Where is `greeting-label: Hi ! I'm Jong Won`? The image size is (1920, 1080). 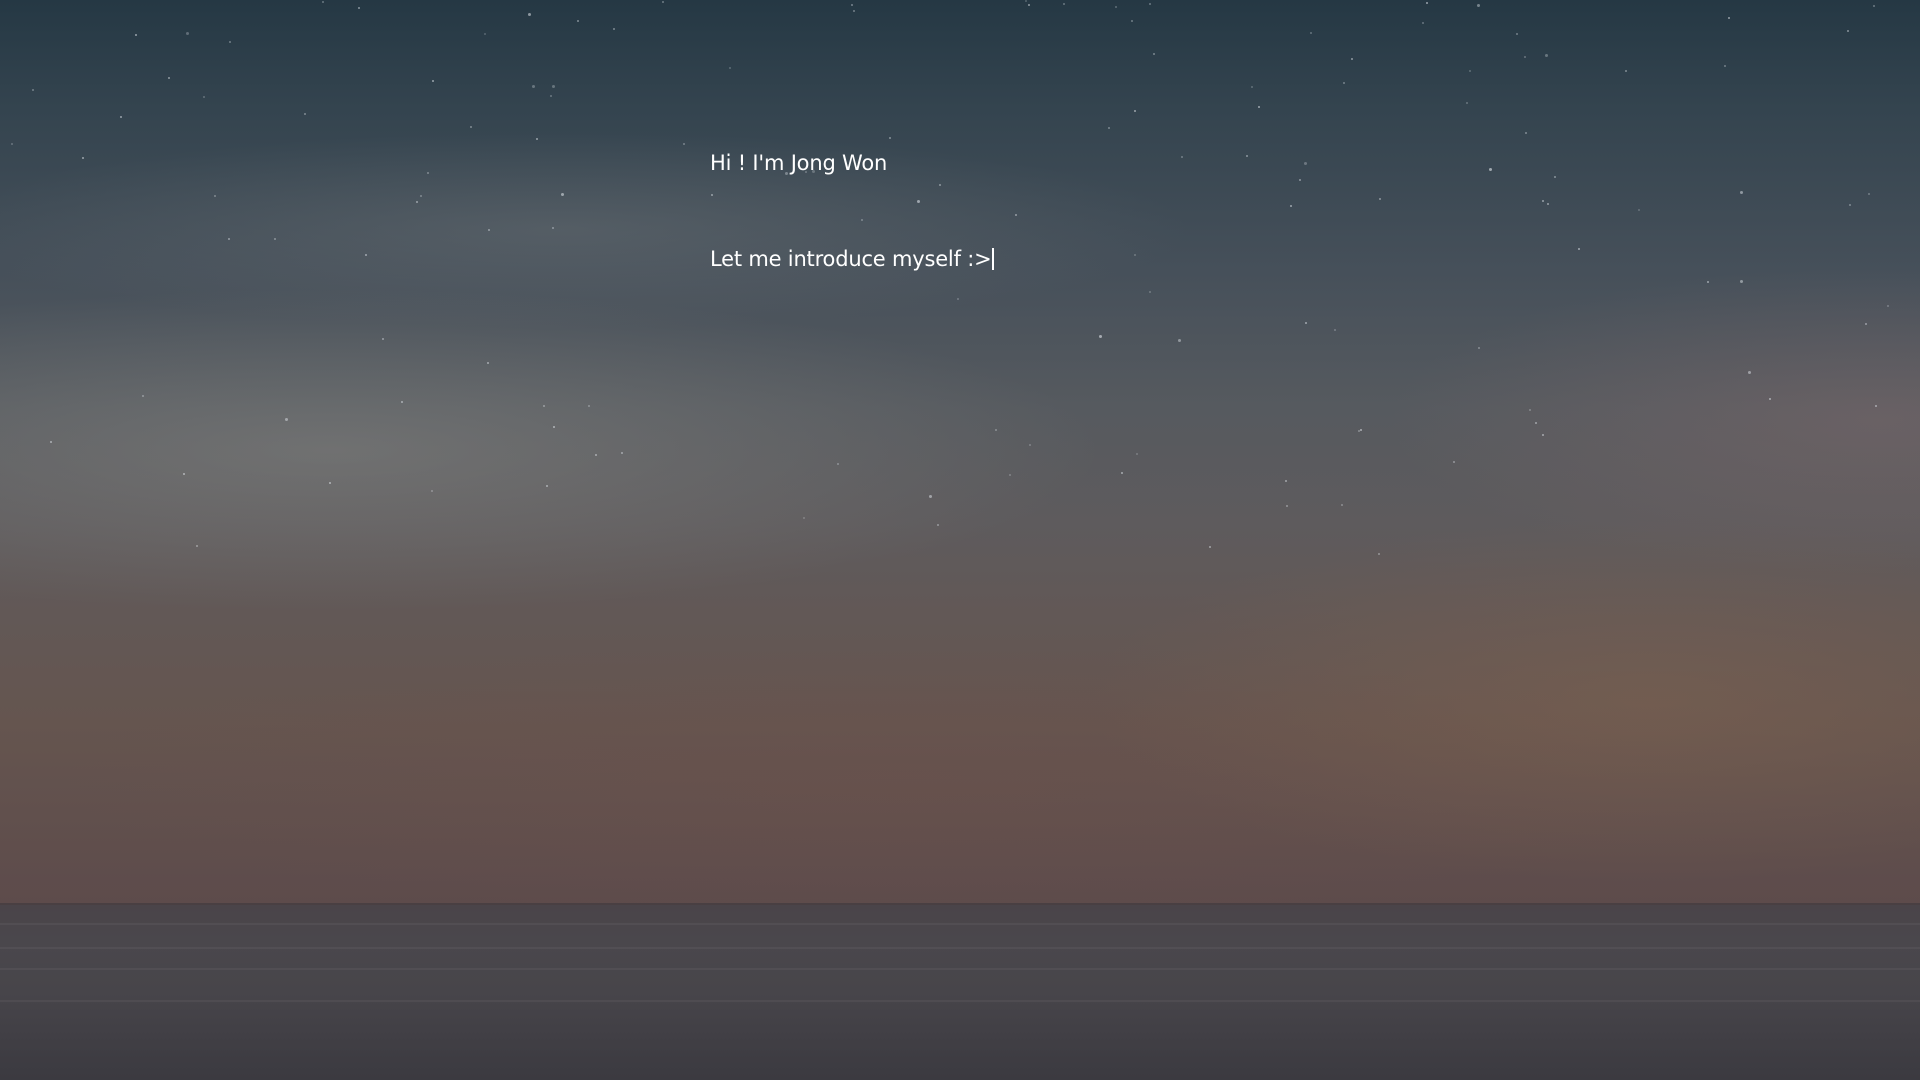
greeting-label: Hi ! I'm Jong Won is located at coordinates (799, 163).